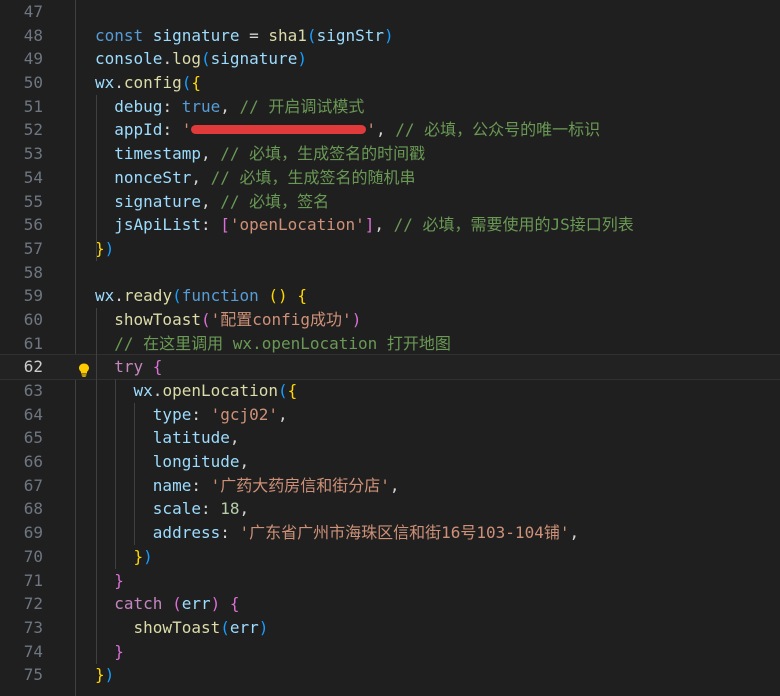  I want to click on lightbulb-icon, so click(84, 369).